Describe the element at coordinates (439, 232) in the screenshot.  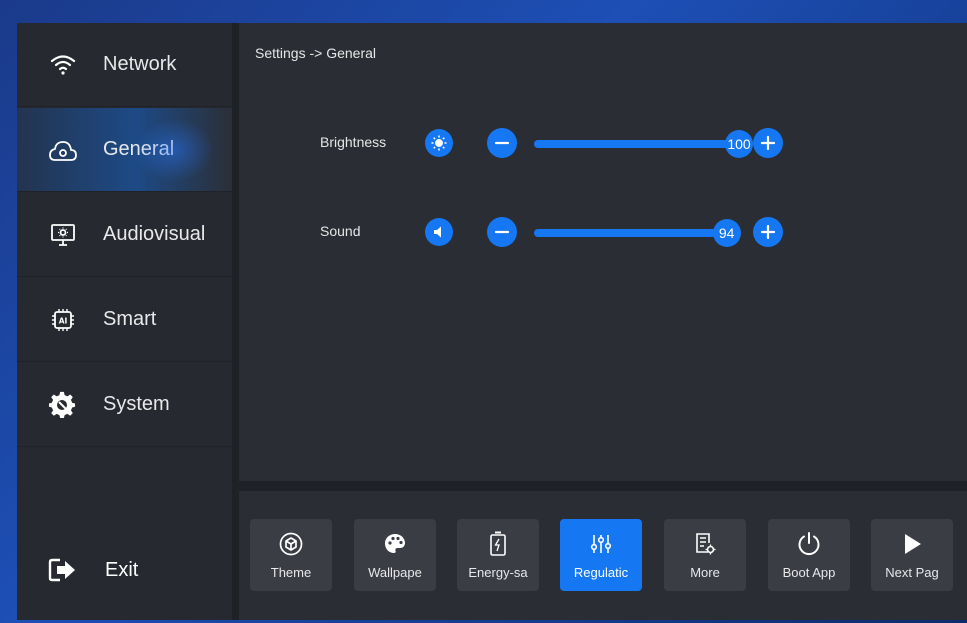
I see `speaker-icon` at that location.